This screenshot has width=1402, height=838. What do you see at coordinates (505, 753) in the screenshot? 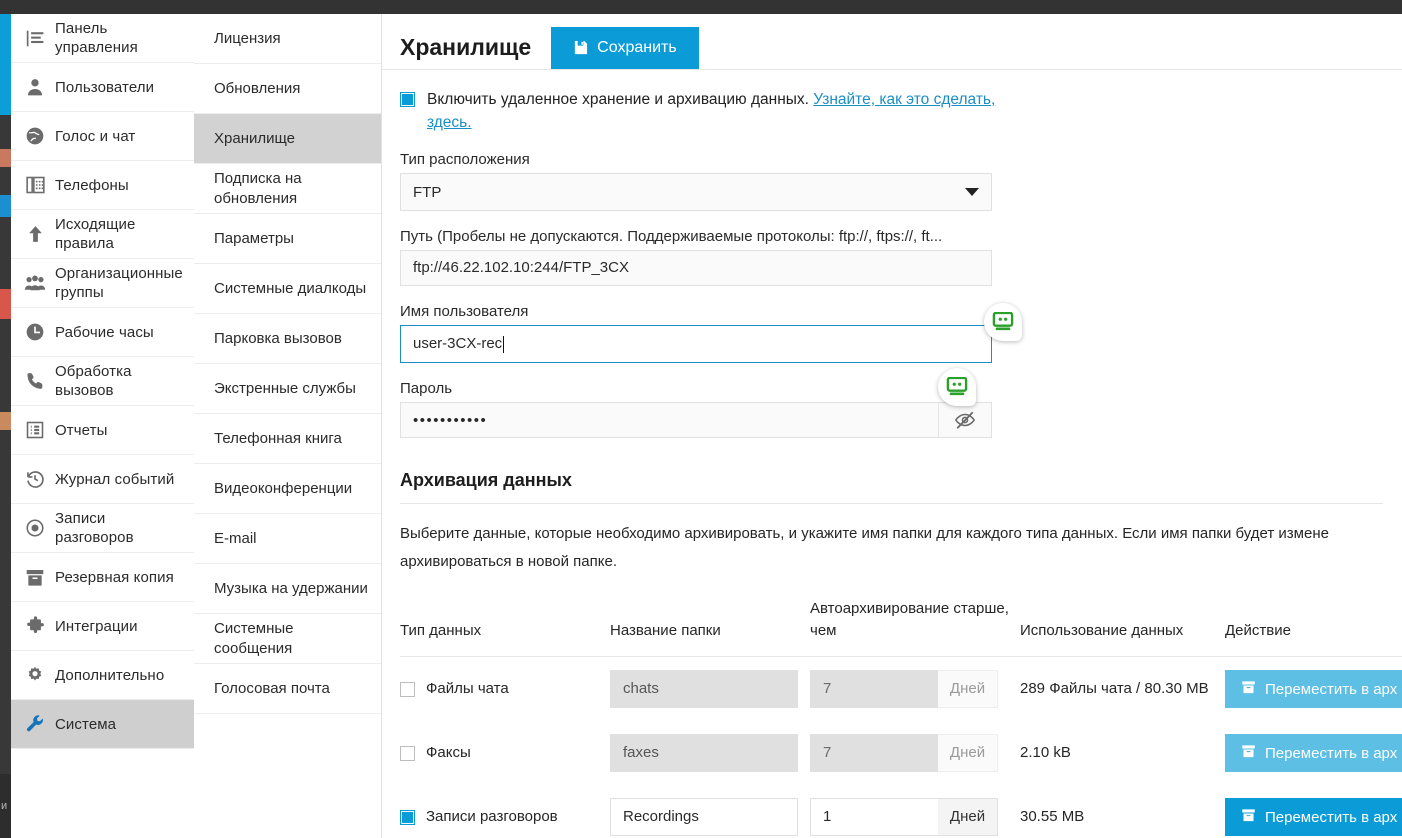
I see `cell-type: Факсы` at bounding box center [505, 753].